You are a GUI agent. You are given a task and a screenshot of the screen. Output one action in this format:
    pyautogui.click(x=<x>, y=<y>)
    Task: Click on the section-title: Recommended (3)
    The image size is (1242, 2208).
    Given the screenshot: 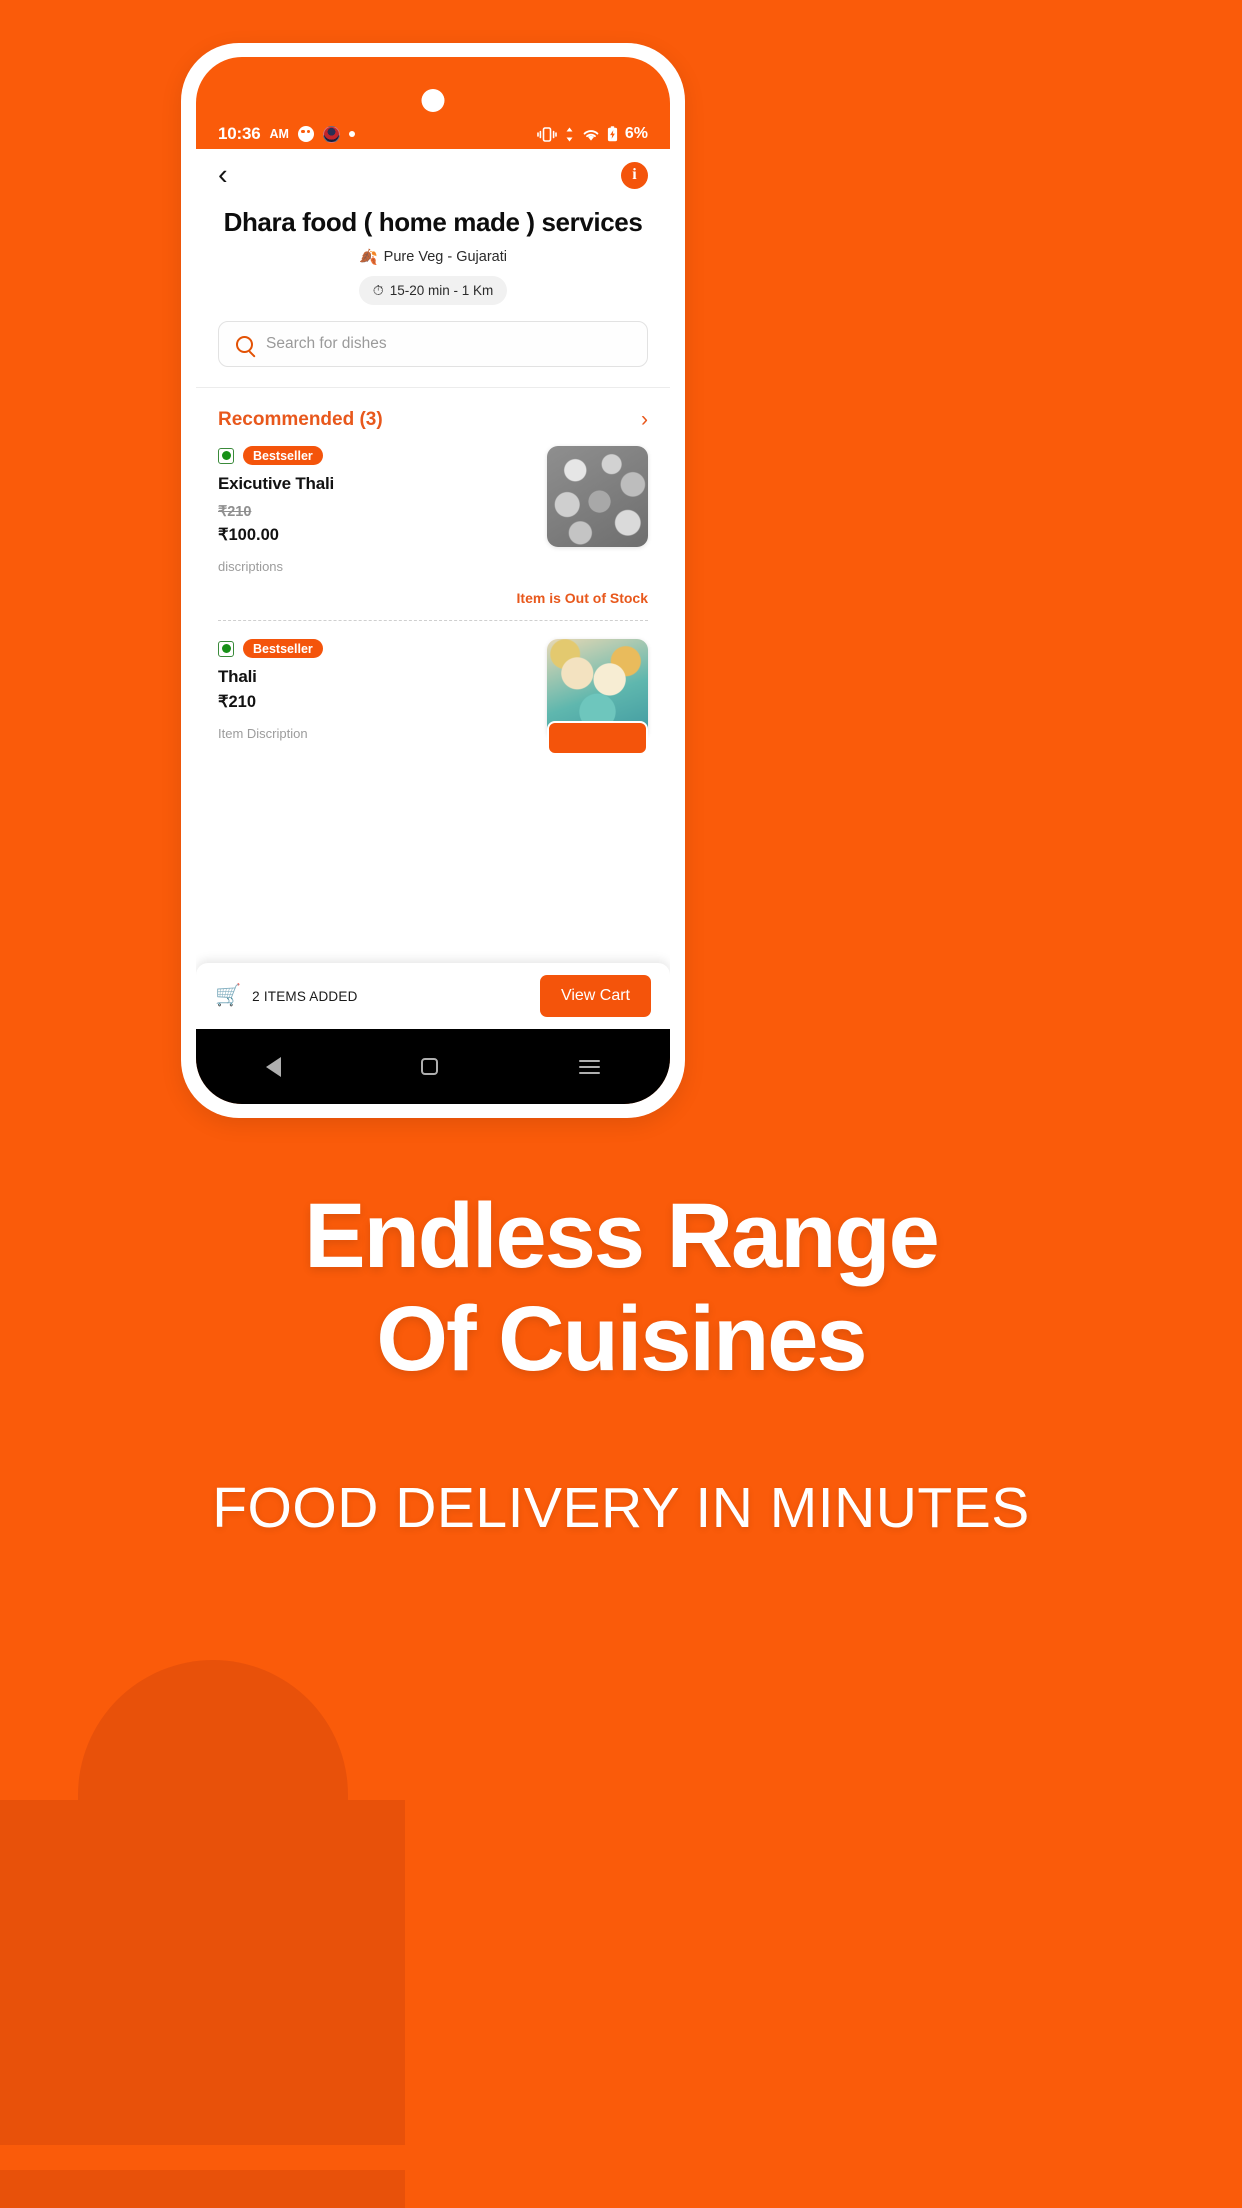 What is the action you would take?
    pyautogui.click(x=300, y=420)
    